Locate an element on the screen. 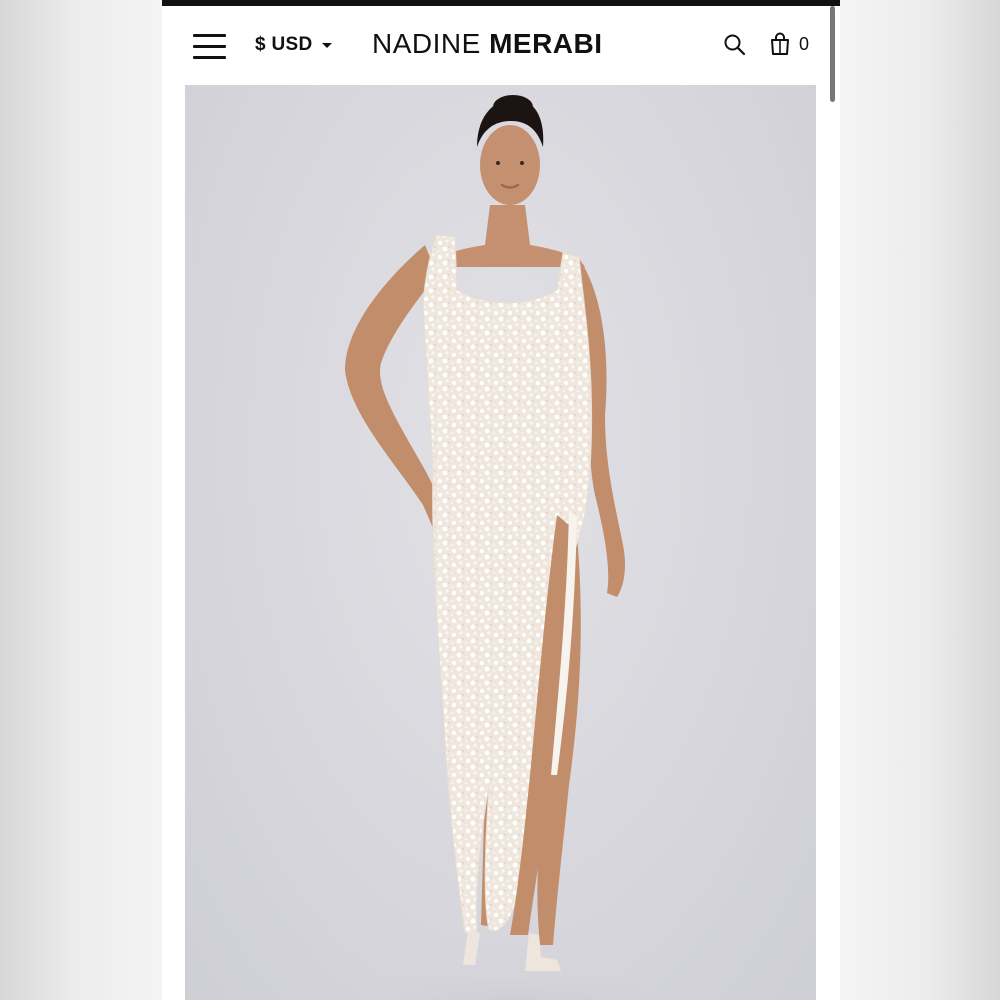 This screenshot has width=1000, height=1000. hamburger-menu-icon is located at coordinates (209, 47).